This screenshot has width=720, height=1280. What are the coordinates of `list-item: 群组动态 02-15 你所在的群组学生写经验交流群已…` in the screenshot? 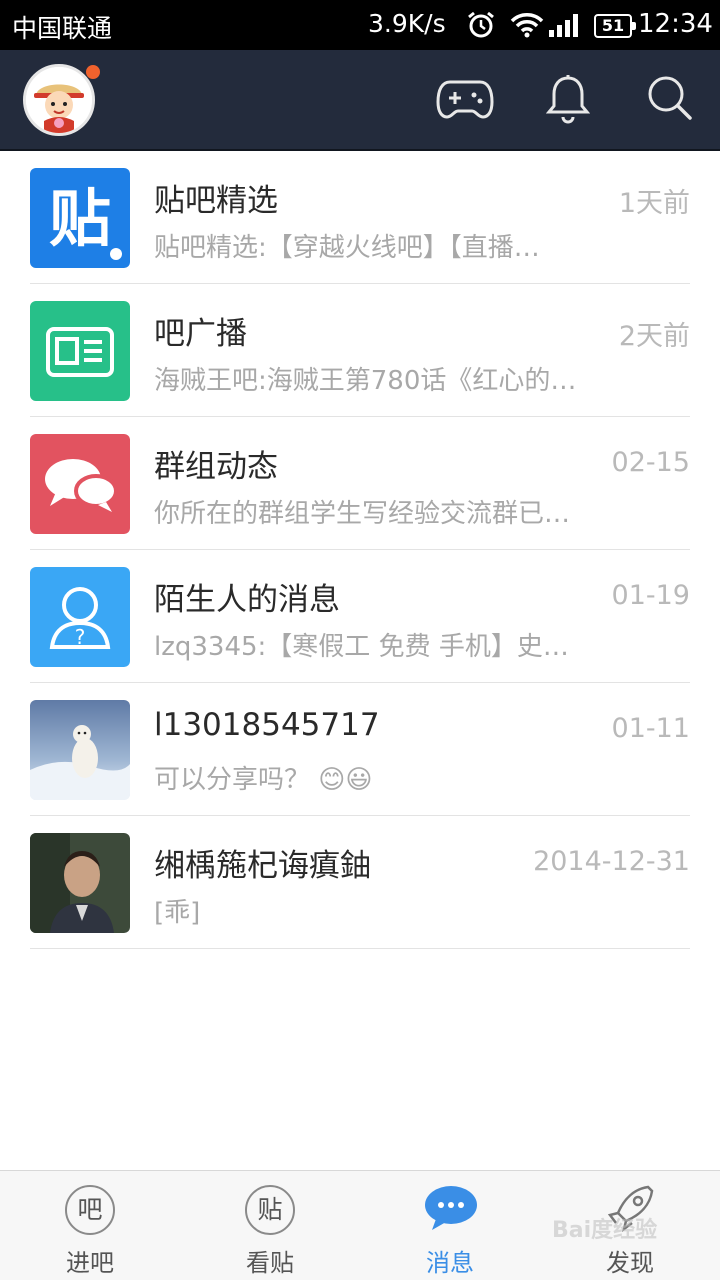 It's located at (360, 483).